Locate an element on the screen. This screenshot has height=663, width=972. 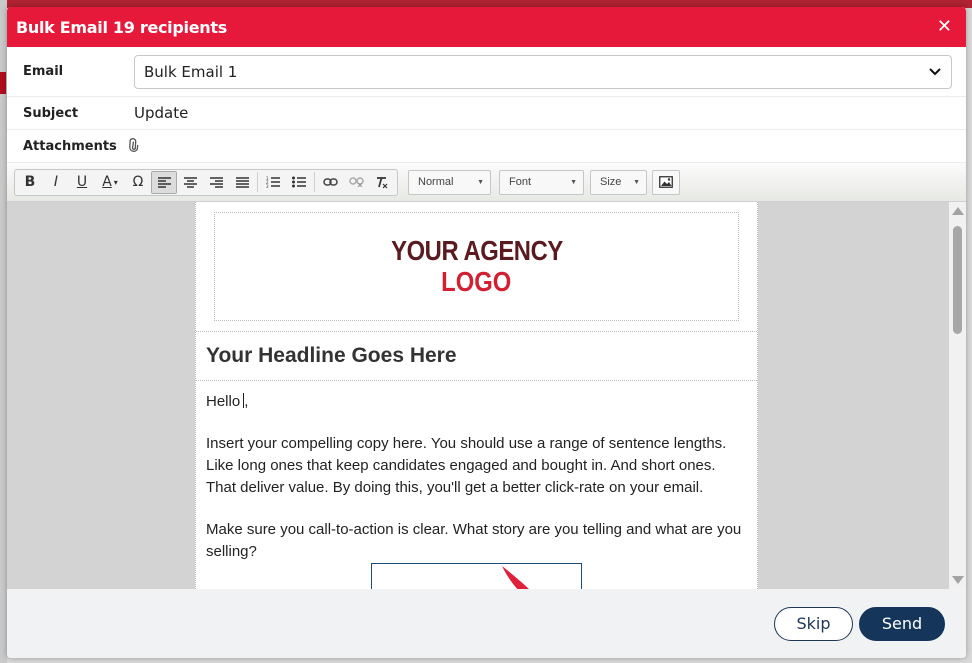
size-combo-label: Size is located at coordinates (611, 182).